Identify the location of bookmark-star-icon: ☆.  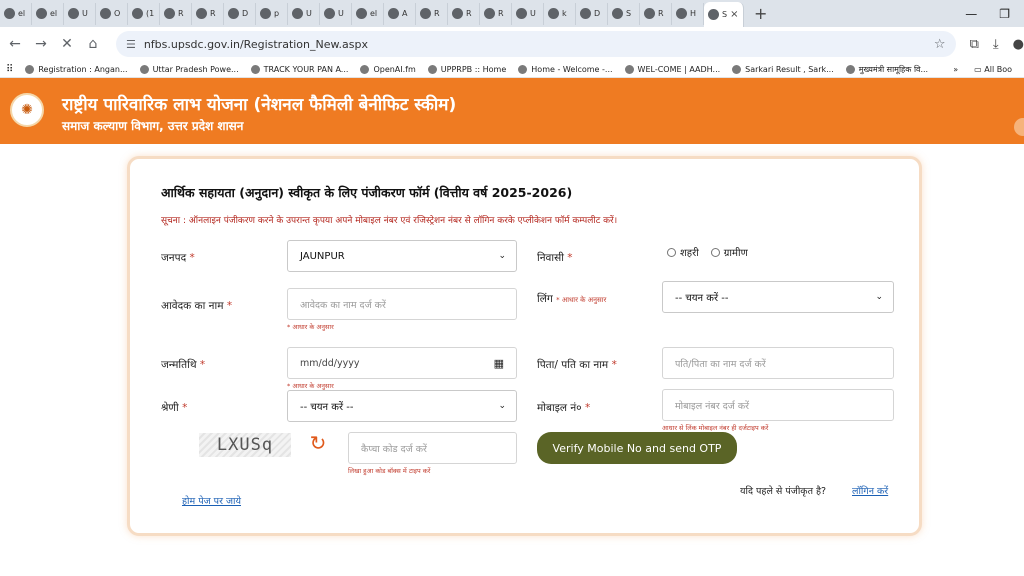
(940, 44).